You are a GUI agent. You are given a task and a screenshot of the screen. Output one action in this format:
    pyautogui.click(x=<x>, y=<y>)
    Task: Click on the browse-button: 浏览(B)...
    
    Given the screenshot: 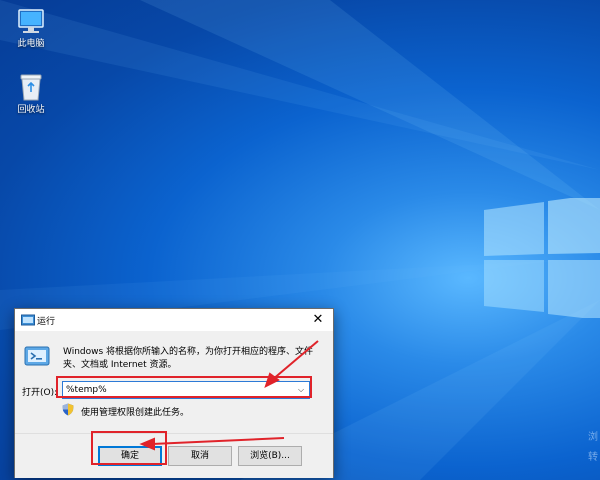 What is the action you would take?
    pyautogui.click(x=270, y=456)
    